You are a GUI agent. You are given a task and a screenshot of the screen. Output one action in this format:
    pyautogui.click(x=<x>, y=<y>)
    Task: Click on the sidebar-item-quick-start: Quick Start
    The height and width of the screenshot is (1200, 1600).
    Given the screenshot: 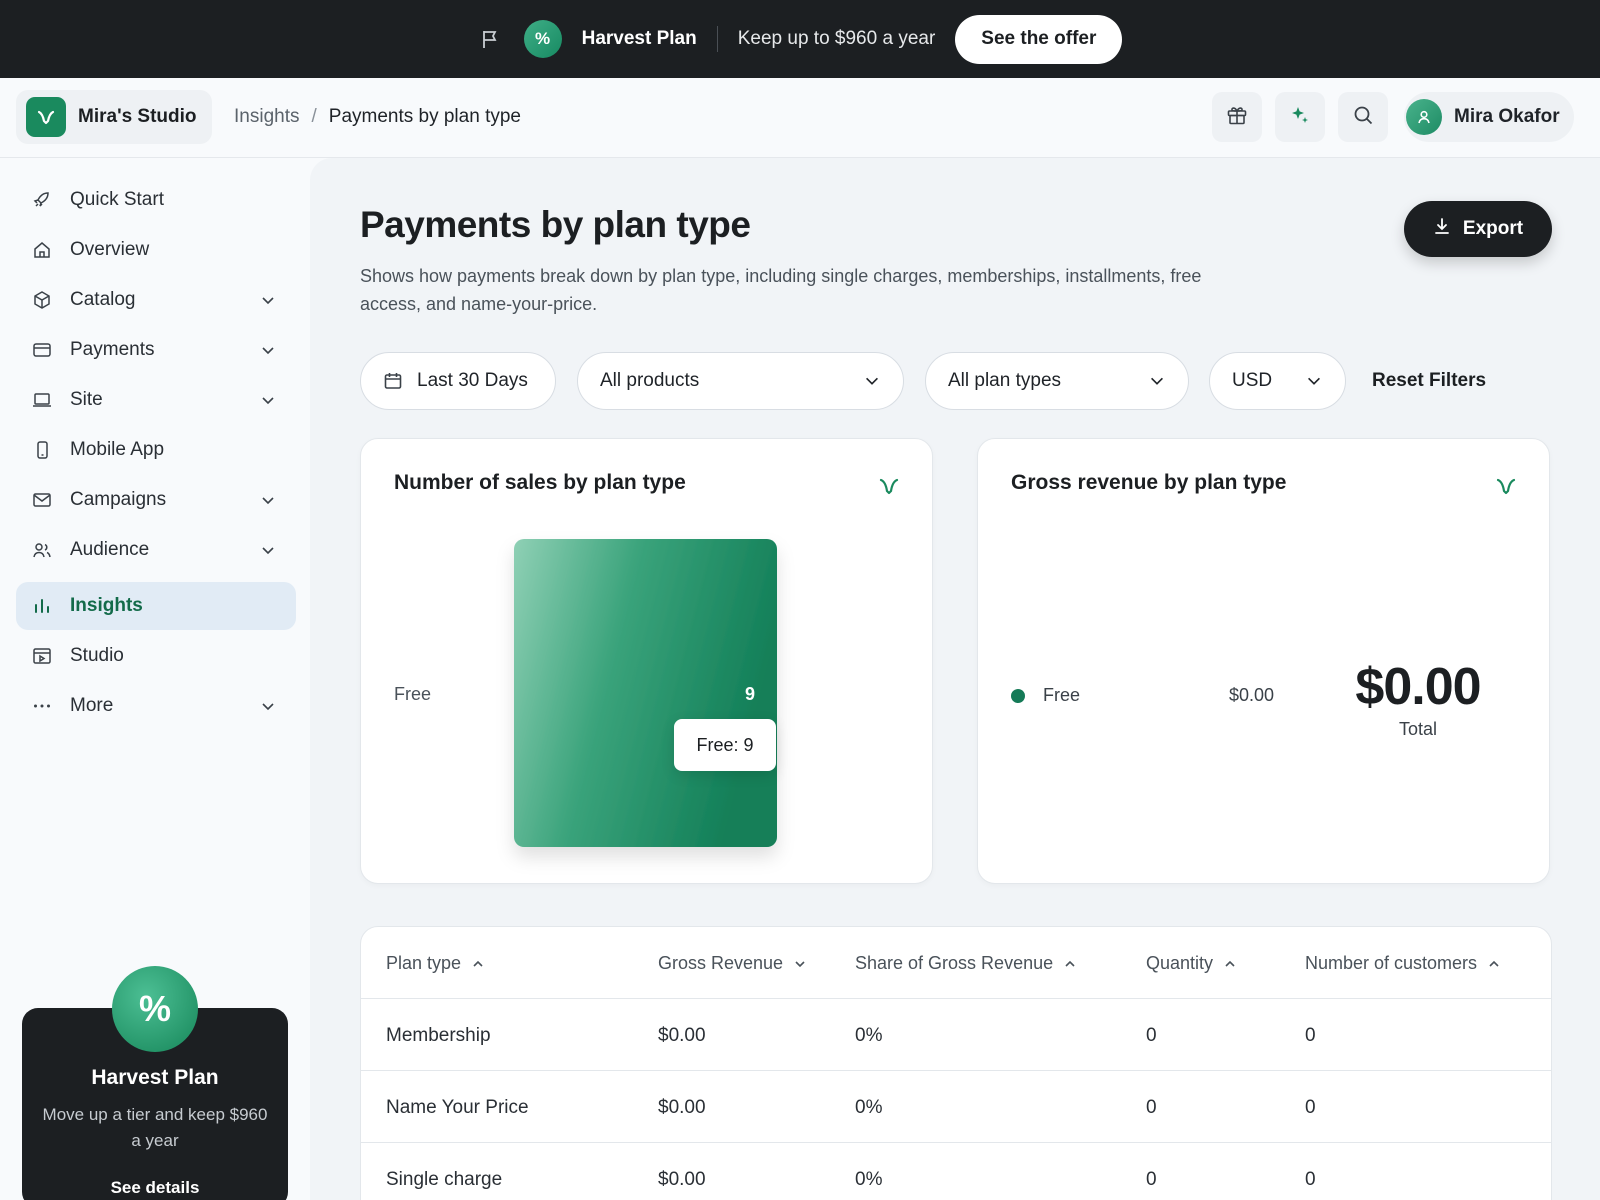 What is the action you would take?
    pyautogui.click(x=156, y=200)
    